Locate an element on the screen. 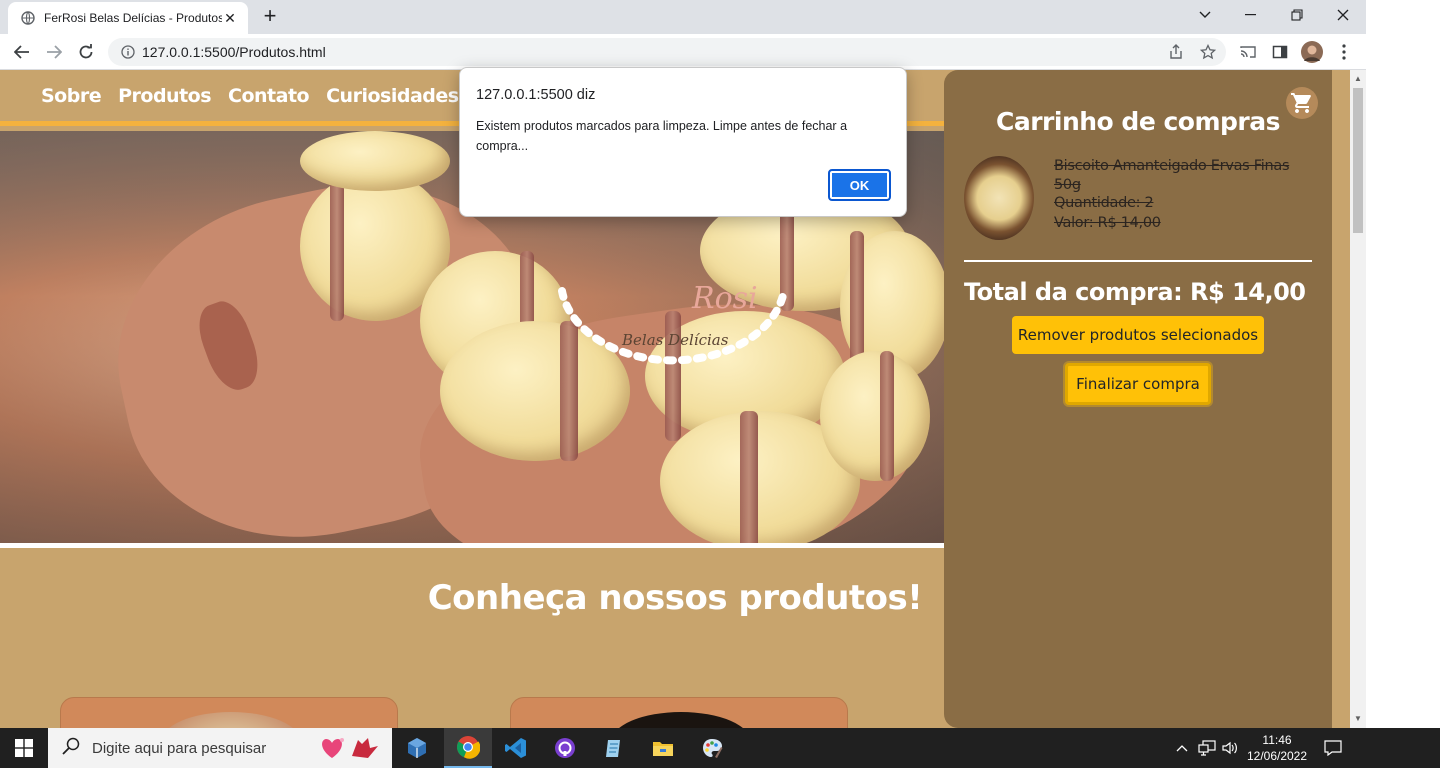  cart-item-image is located at coordinates (999, 198).